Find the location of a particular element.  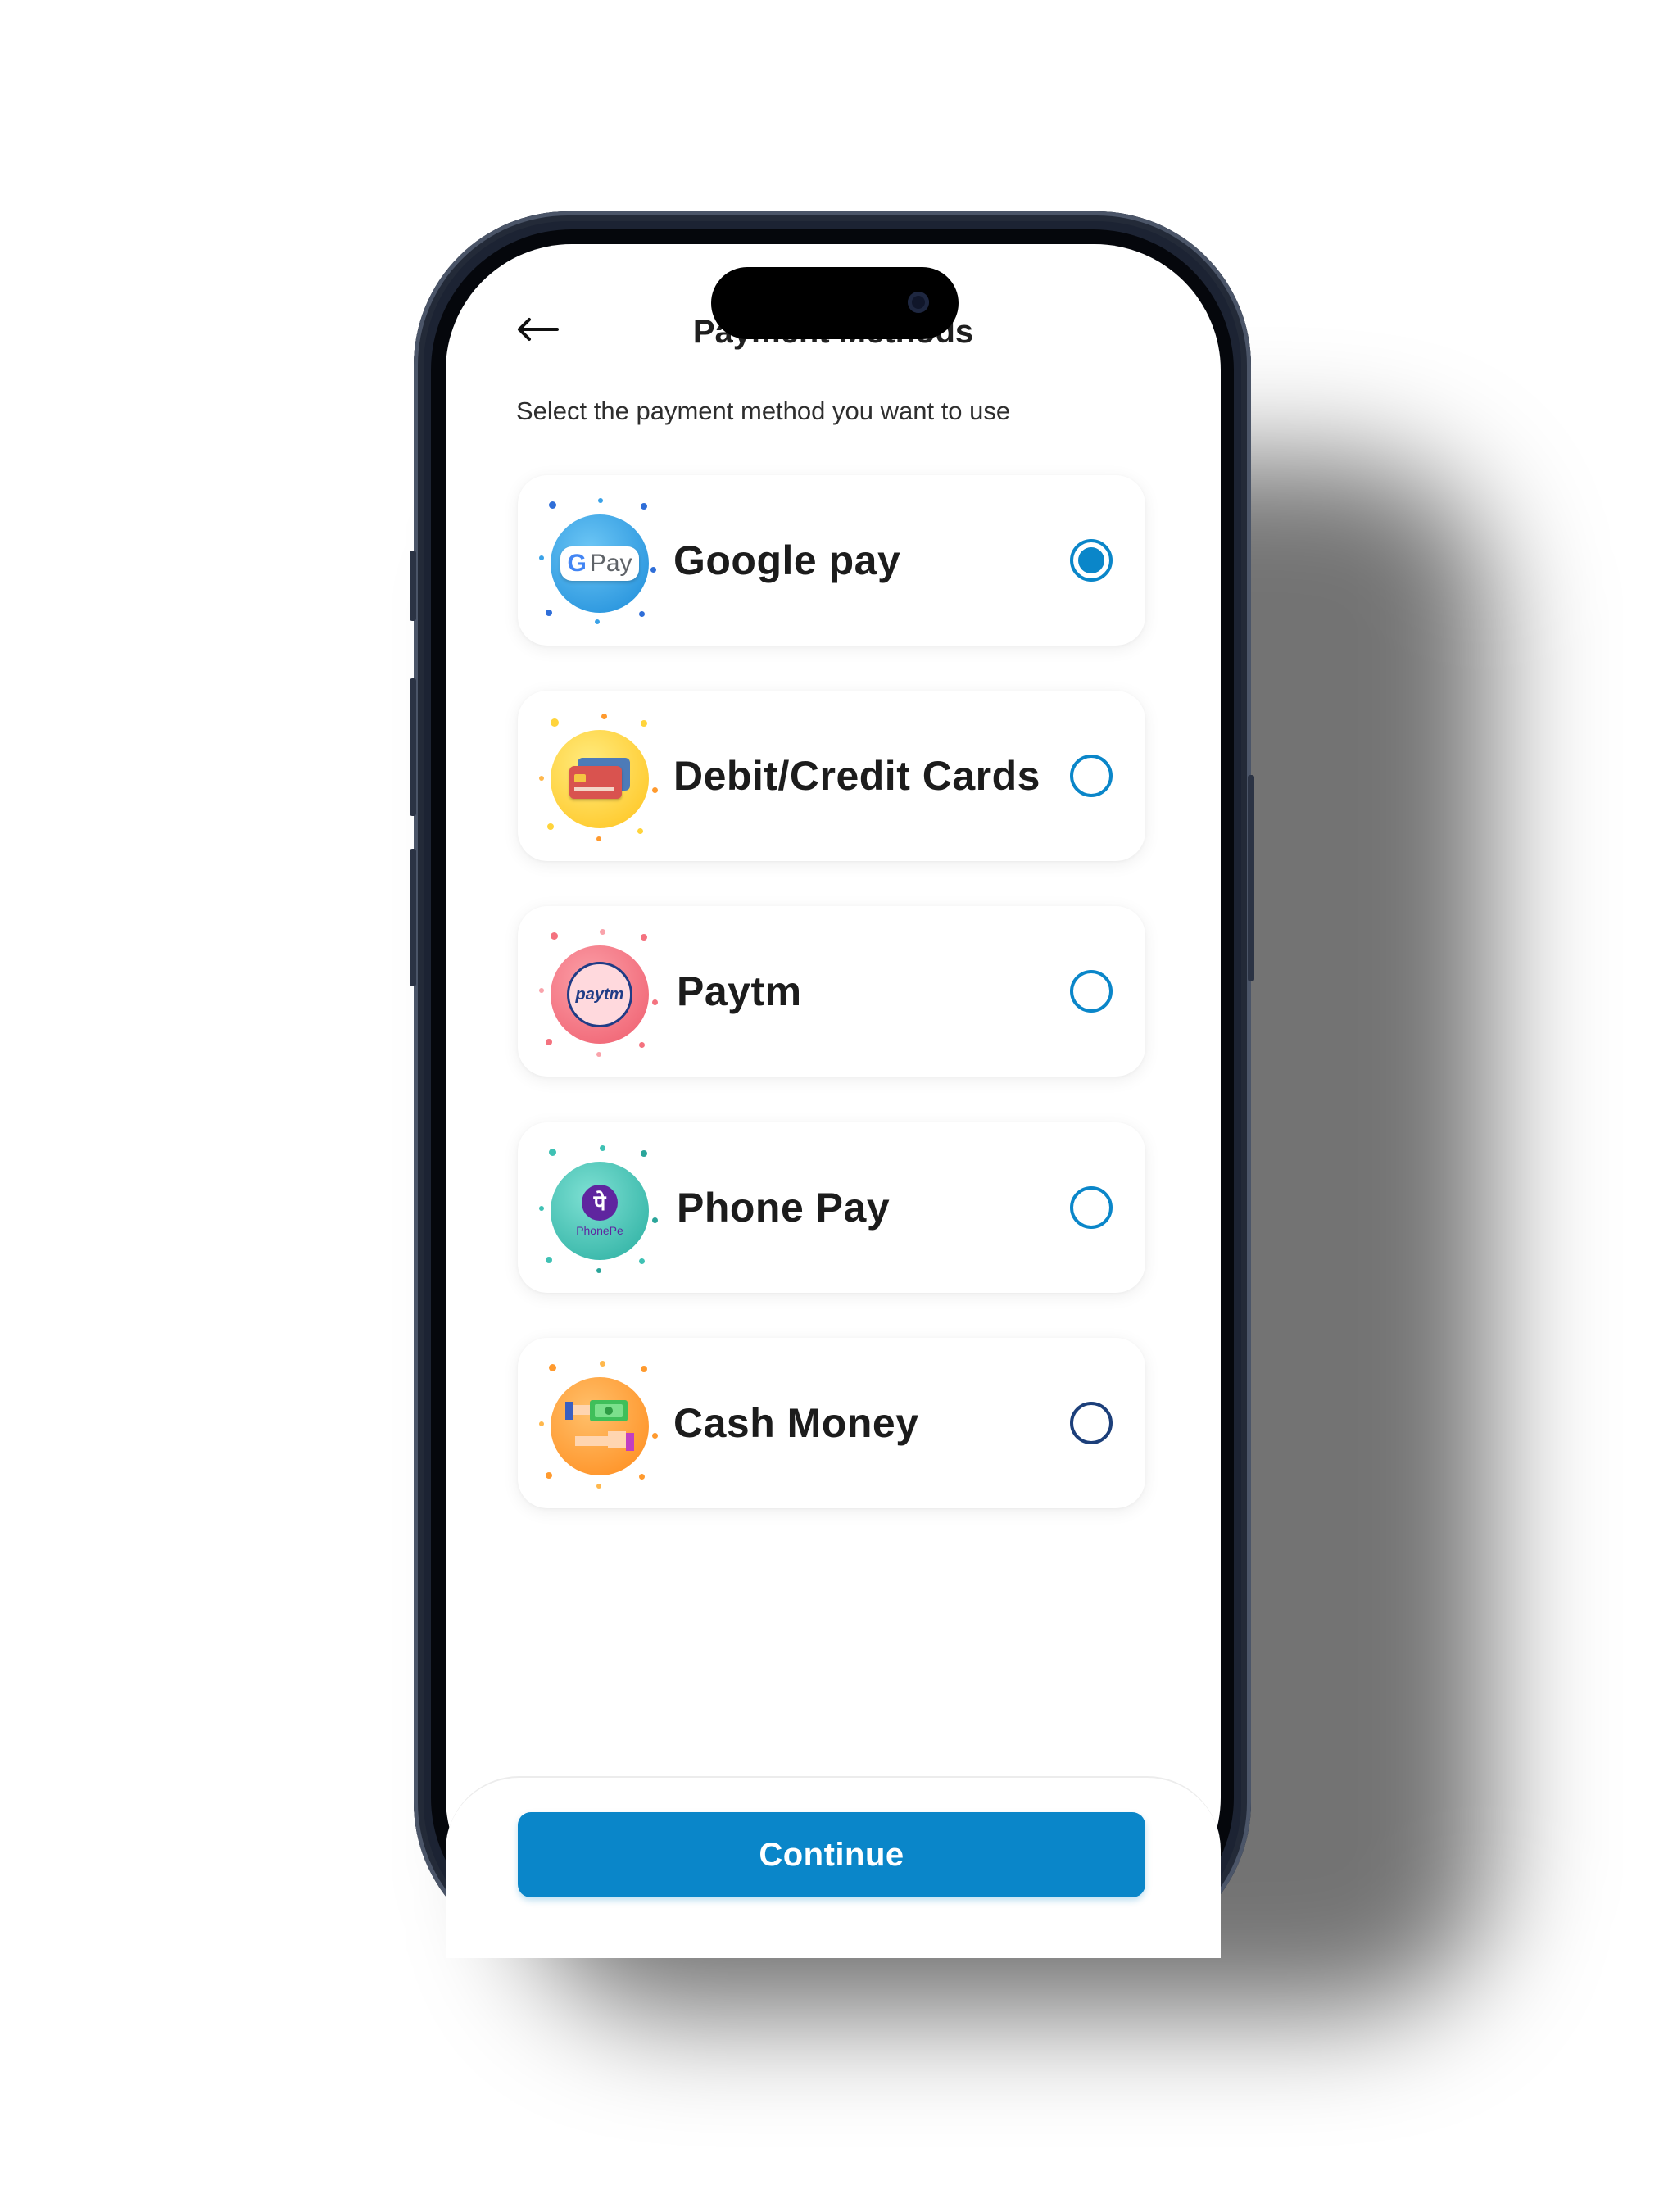

google-pay-icon: G Pay is located at coordinates (600, 563).